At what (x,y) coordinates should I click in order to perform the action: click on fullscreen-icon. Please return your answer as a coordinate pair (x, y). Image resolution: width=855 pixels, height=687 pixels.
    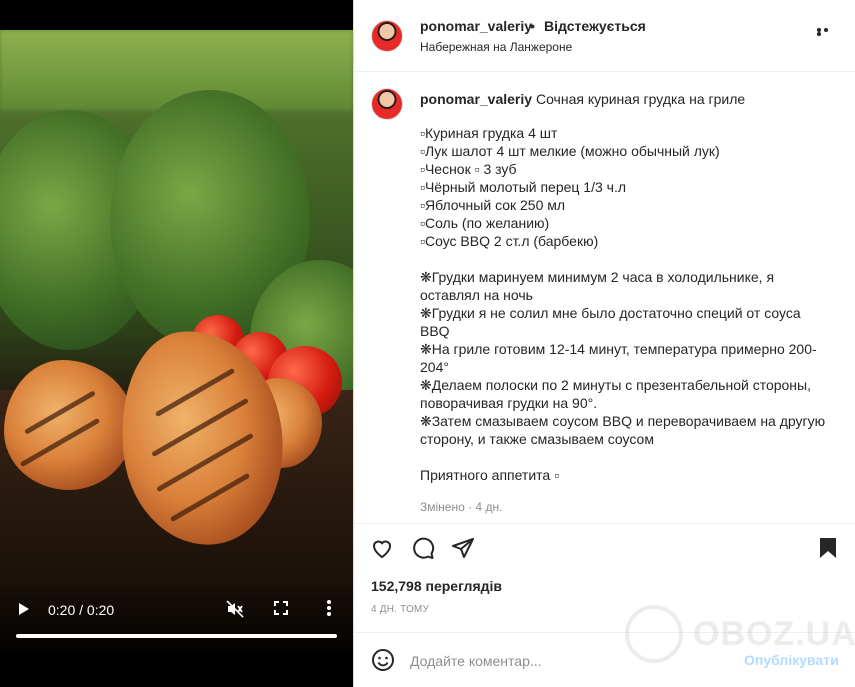
    Looking at the image, I should click on (281, 608).